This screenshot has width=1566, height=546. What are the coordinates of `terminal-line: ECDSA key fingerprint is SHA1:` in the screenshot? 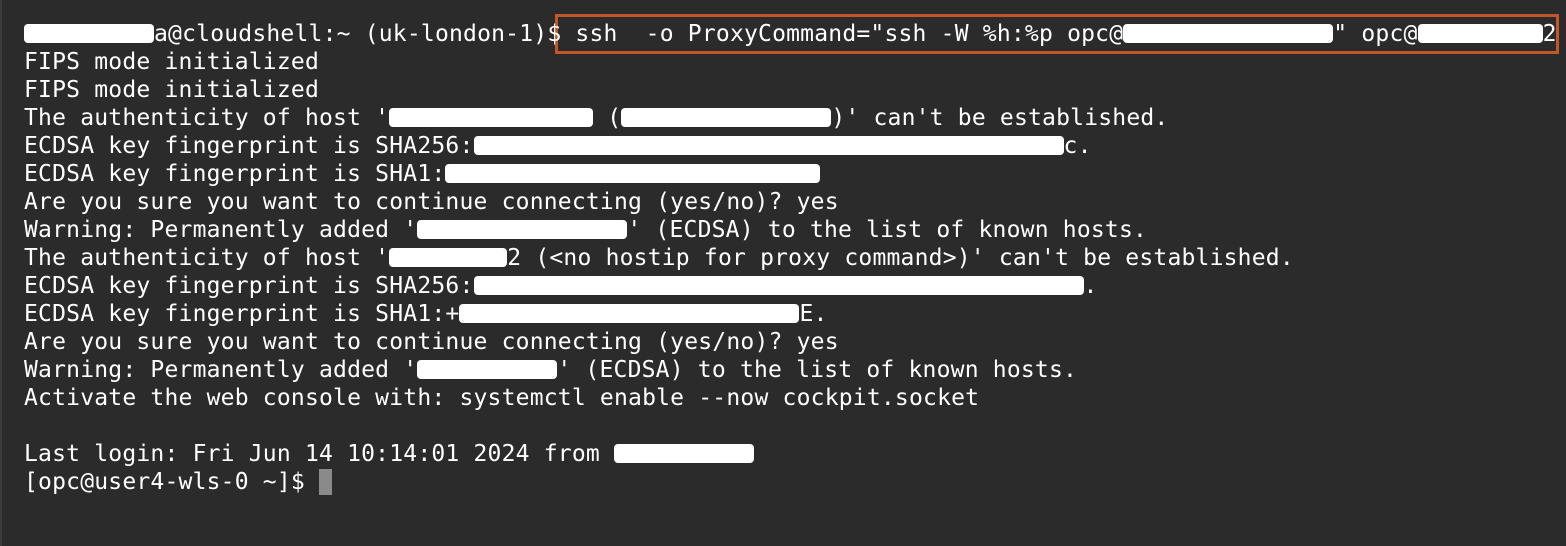 It's located at (790, 174).